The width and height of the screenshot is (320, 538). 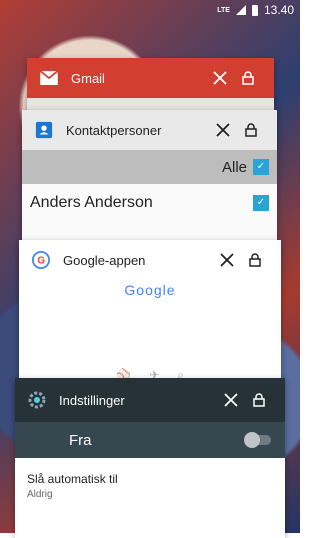 I want to click on contacts-icon, so click(x=44, y=130).